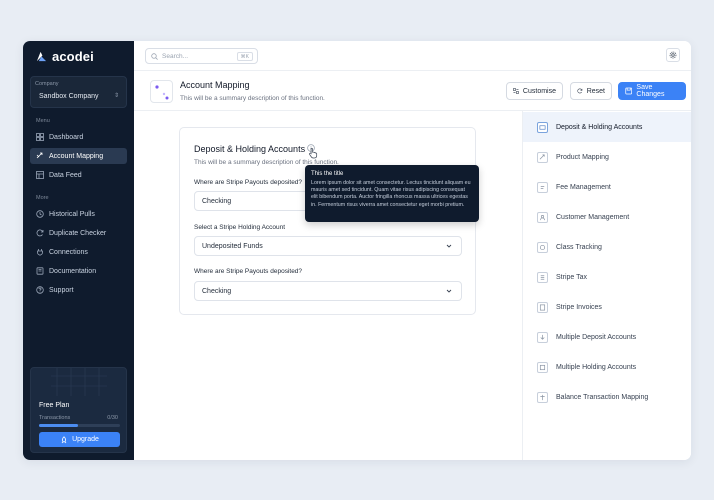 The width and height of the screenshot is (714, 500). Describe the element at coordinates (68, 252) in the screenshot. I see `sidebar-item-label: Connections` at that location.